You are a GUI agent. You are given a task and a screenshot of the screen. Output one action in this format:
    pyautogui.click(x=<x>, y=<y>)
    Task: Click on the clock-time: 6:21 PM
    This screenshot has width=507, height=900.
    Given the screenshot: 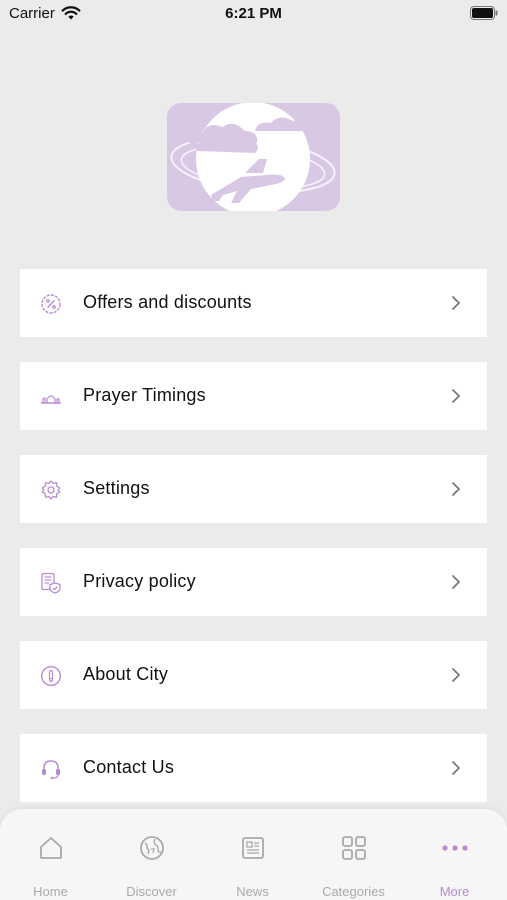 What is the action you would take?
    pyautogui.click(x=253, y=13)
    